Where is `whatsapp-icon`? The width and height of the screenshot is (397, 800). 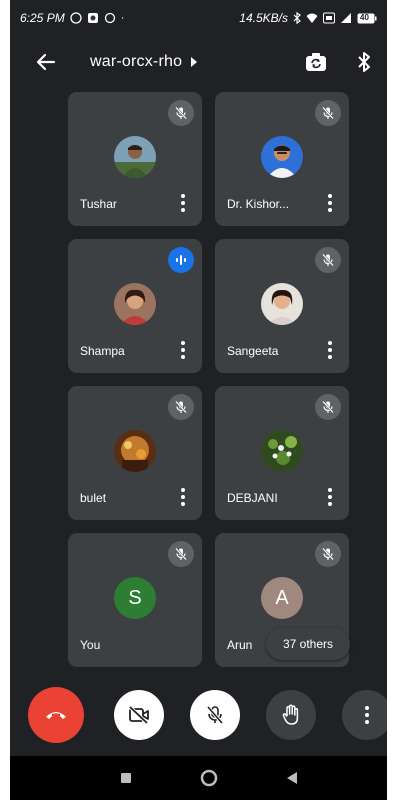
whatsapp-icon is located at coordinates (76, 18).